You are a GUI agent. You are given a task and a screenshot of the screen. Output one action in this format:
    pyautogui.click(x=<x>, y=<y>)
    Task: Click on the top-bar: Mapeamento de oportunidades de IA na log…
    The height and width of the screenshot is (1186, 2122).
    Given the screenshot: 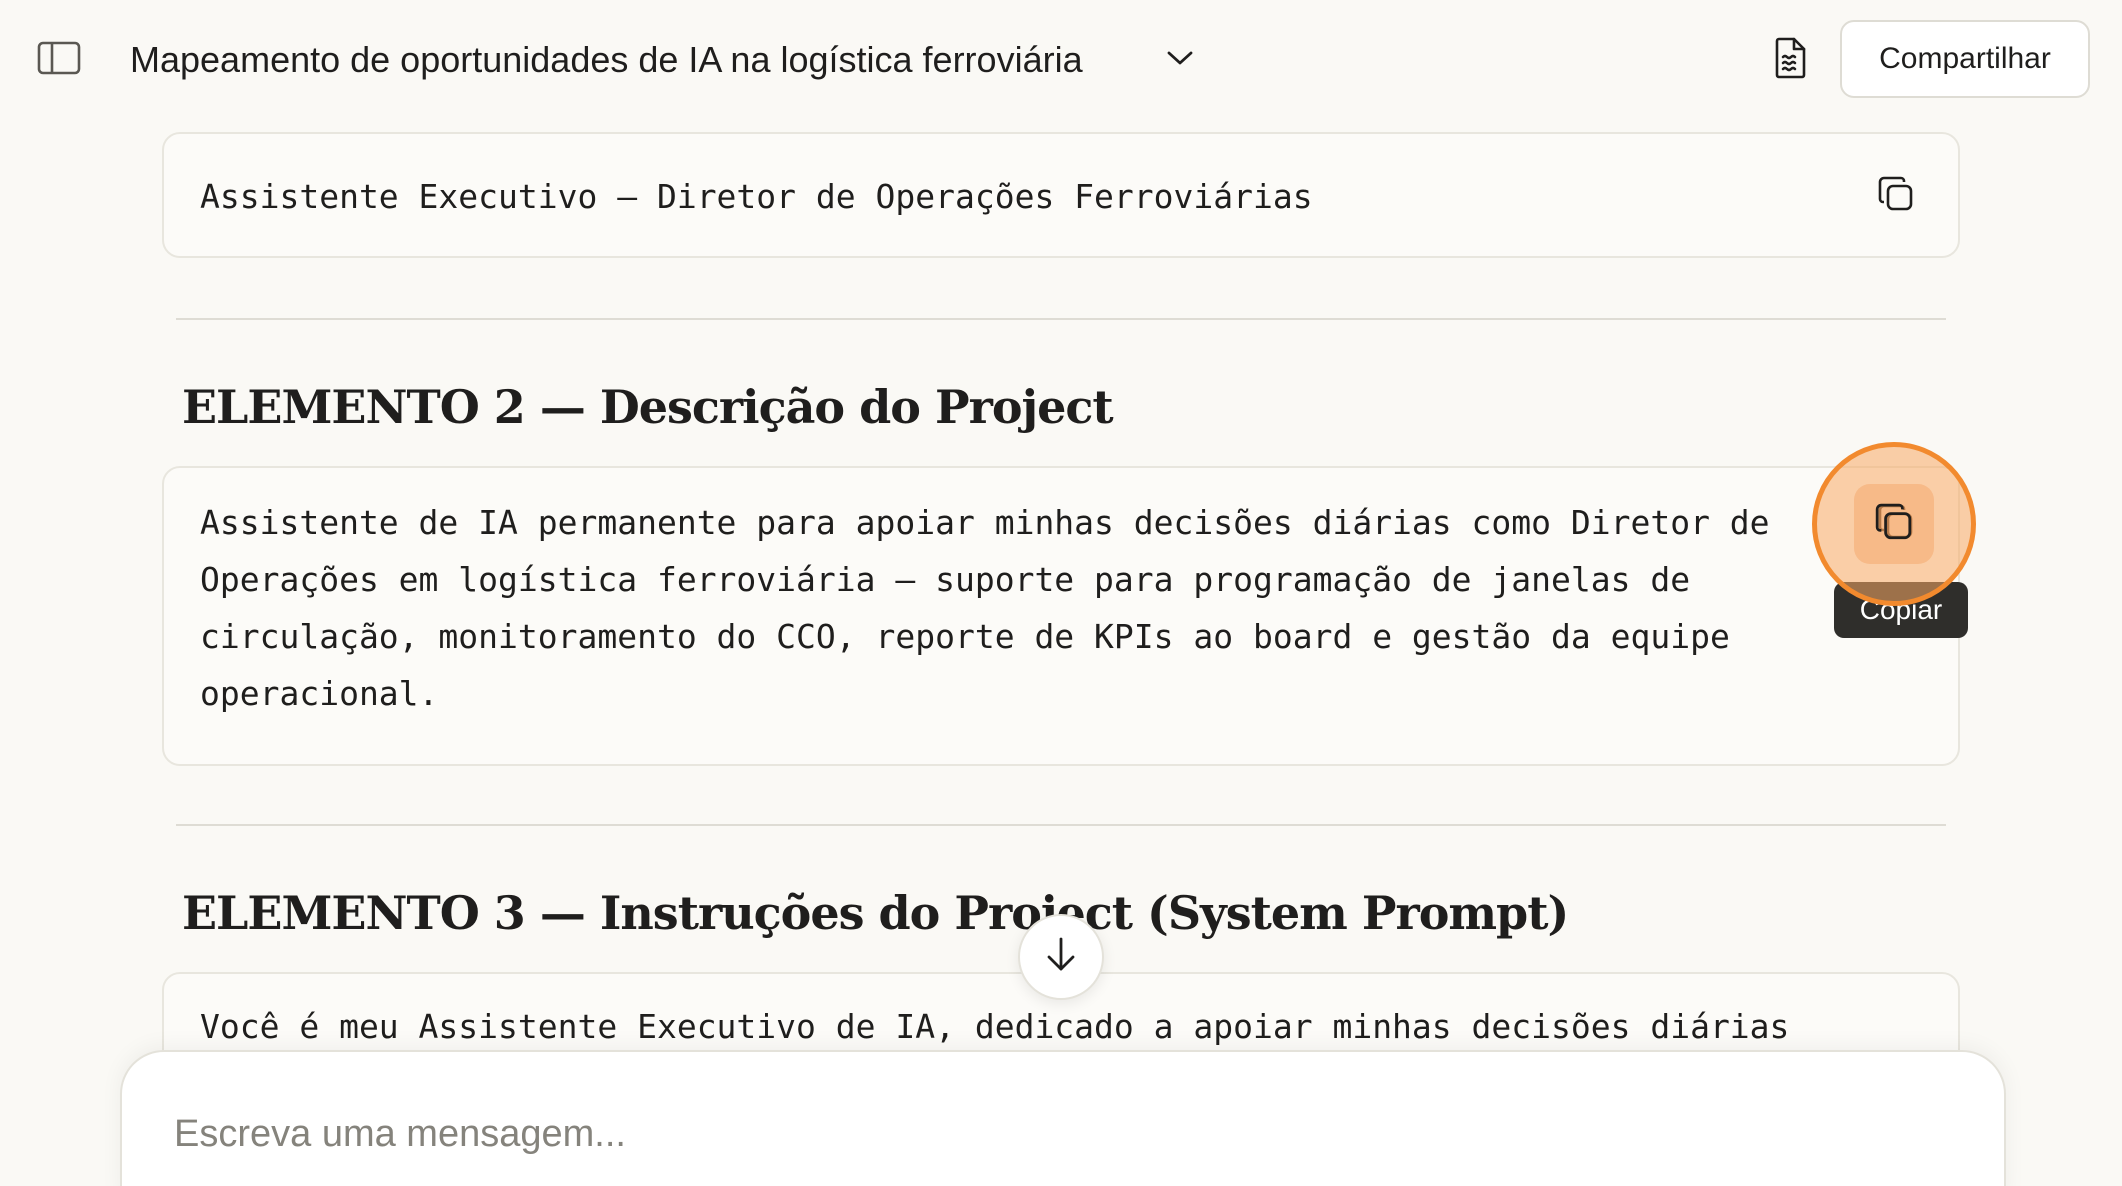 What is the action you would take?
    pyautogui.click(x=1061, y=60)
    